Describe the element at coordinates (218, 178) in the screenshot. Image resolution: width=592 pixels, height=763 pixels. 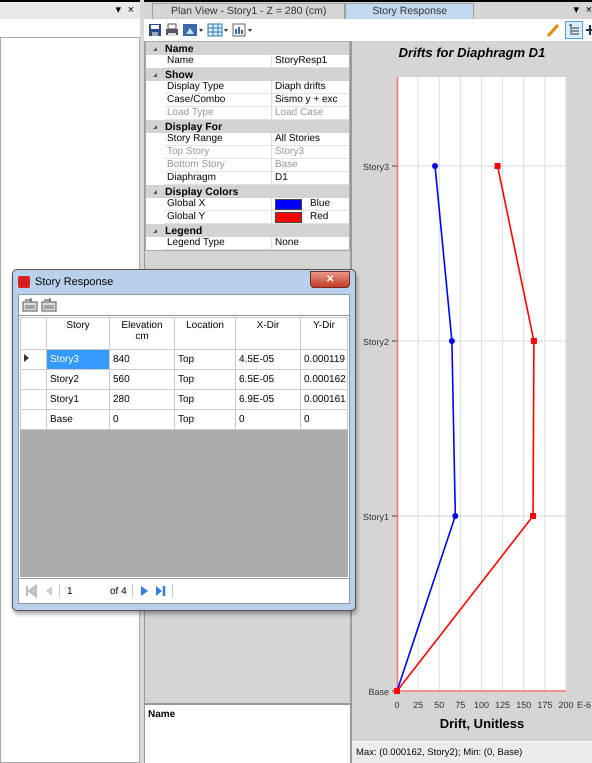
I see `property-label: Diaphragm` at that location.